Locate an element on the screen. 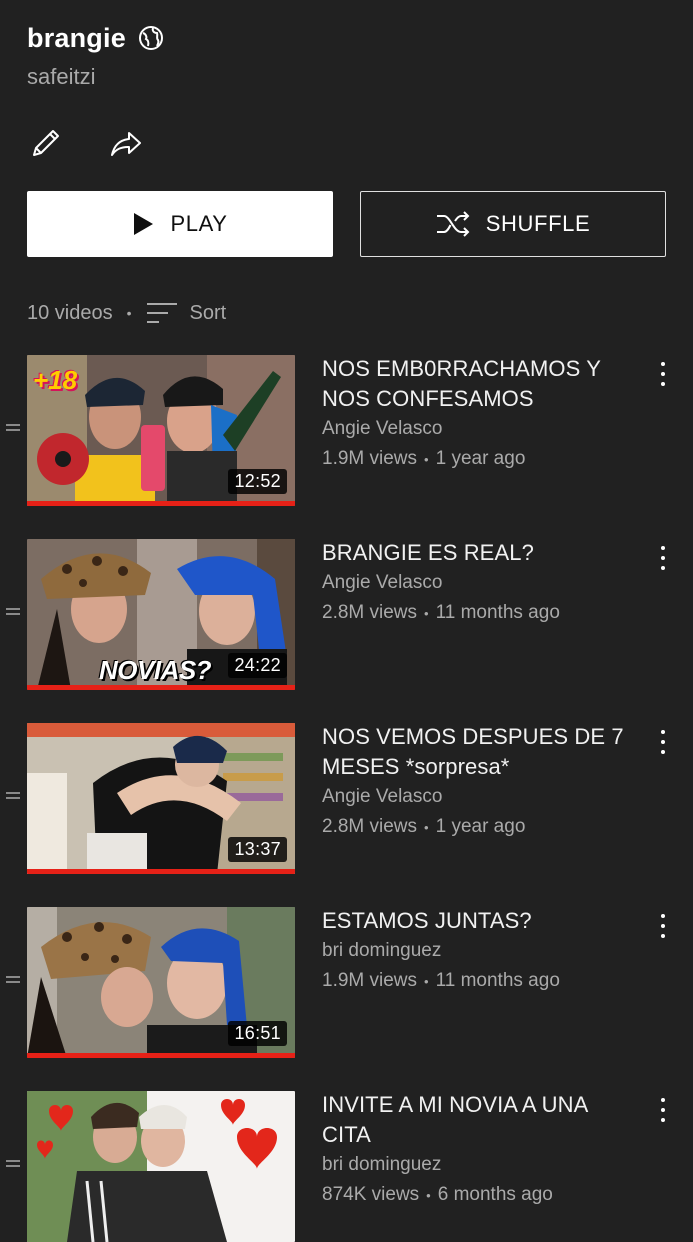  video-duration: 24:22 is located at coordinates (257, 665).